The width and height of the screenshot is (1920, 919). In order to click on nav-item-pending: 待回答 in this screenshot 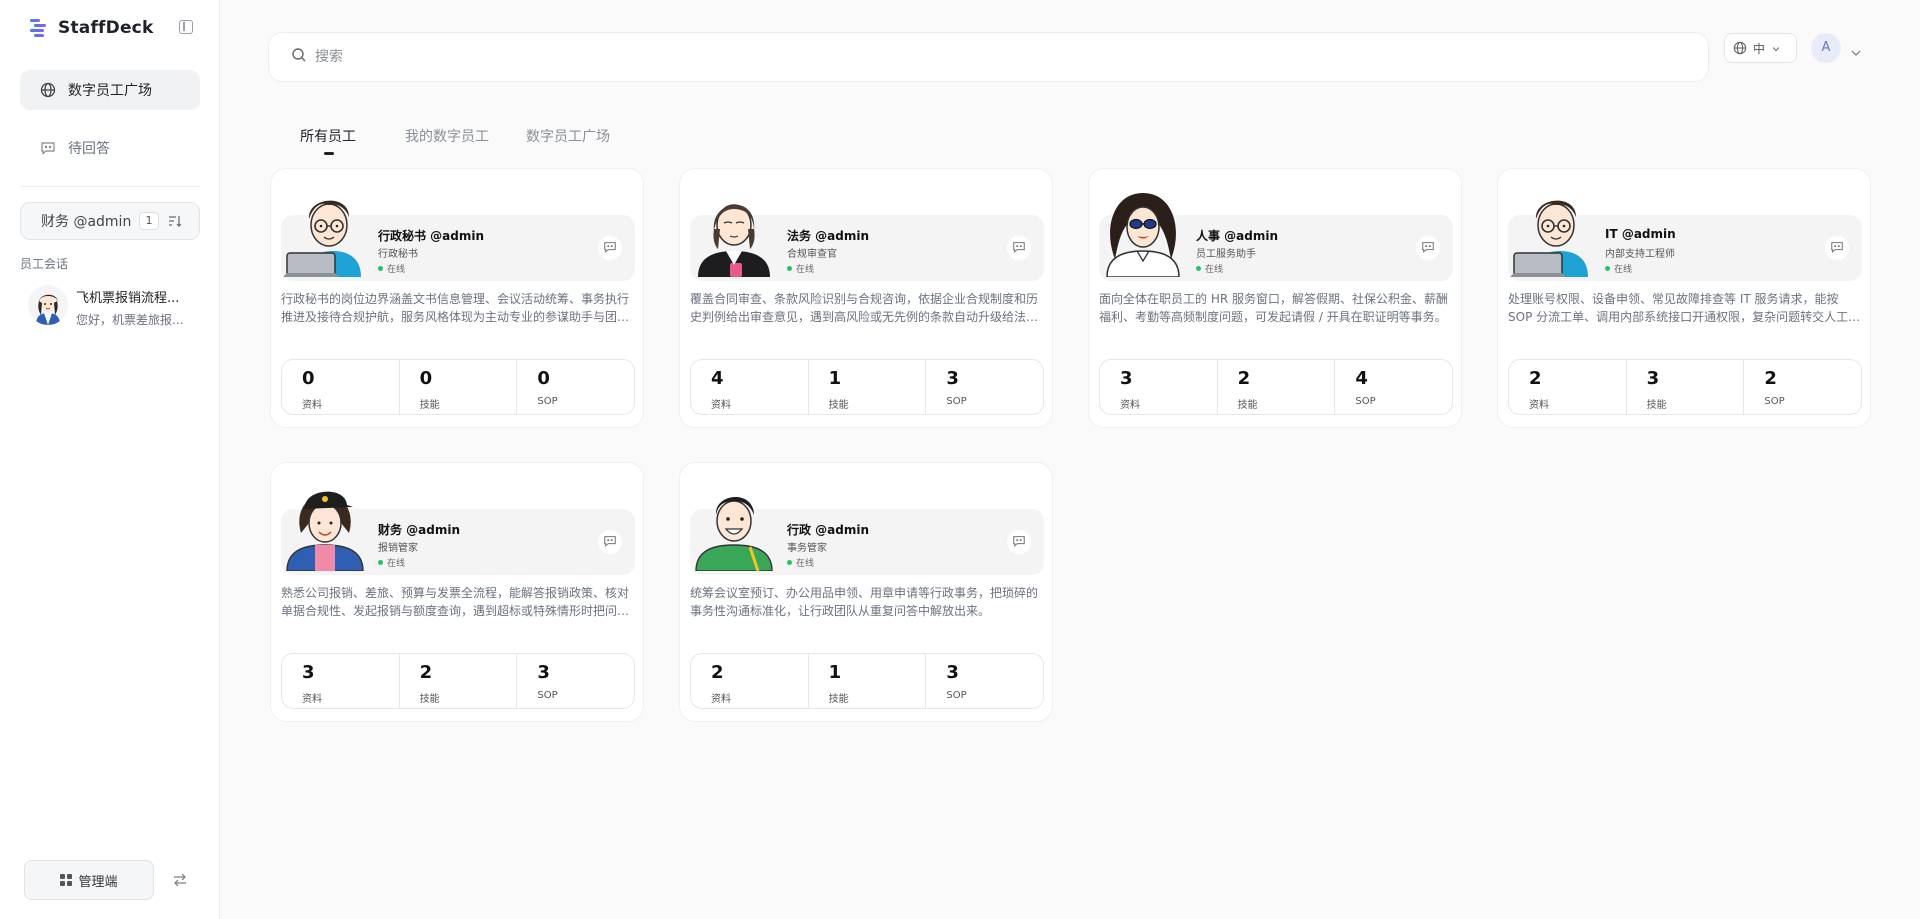, I will do `click(110, 148)`.